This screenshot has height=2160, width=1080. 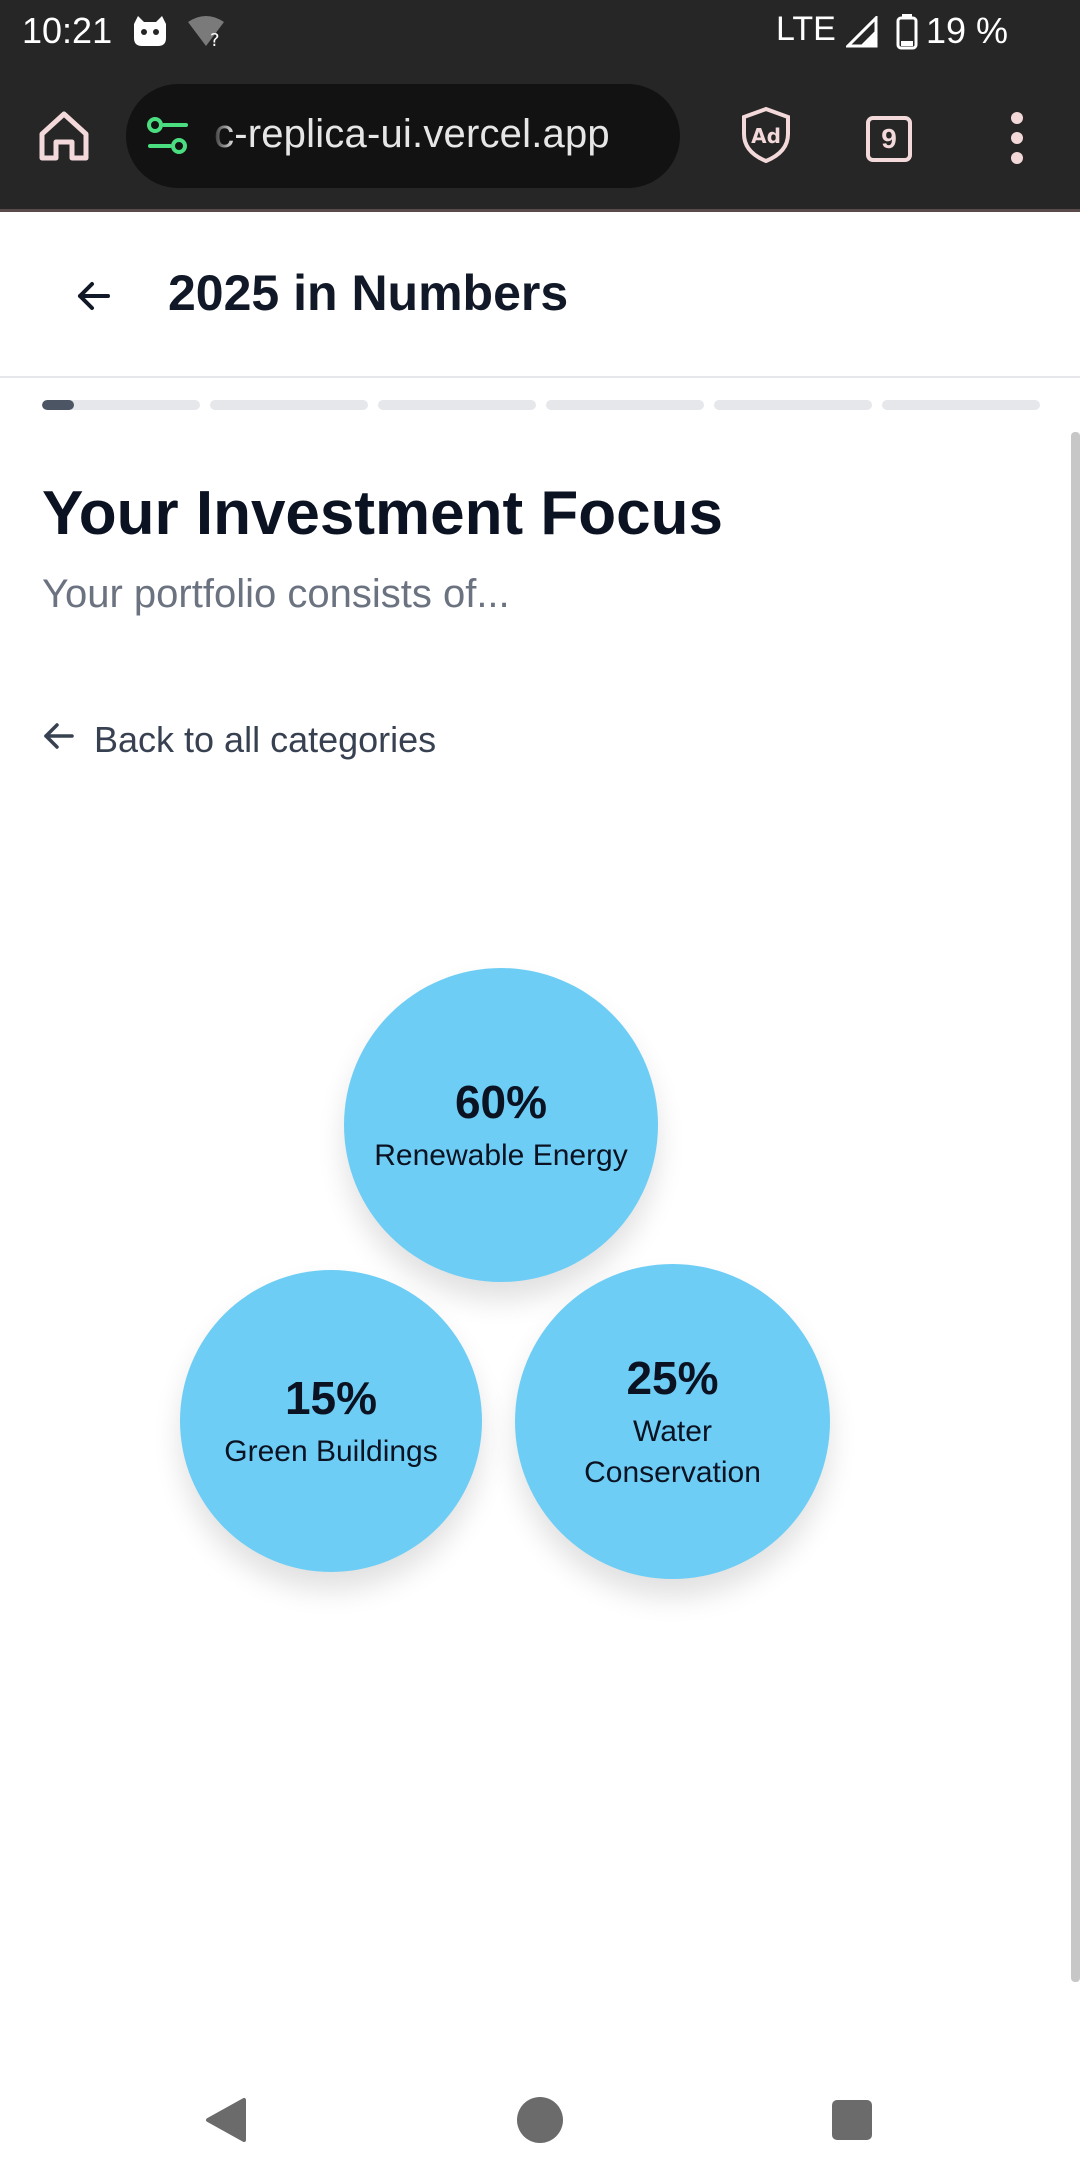 I want to click on bubble-renewable-energy: 60% Renewable Energy, so click(x=501, y=1125).